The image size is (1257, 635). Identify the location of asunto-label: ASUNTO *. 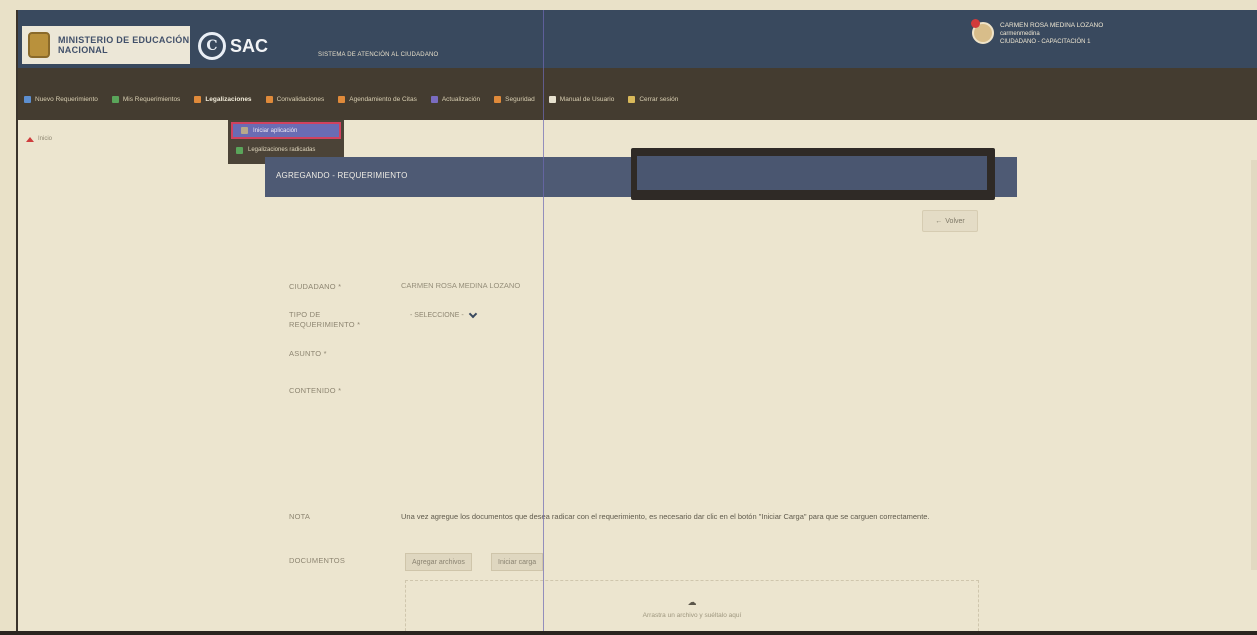
(308, 353).